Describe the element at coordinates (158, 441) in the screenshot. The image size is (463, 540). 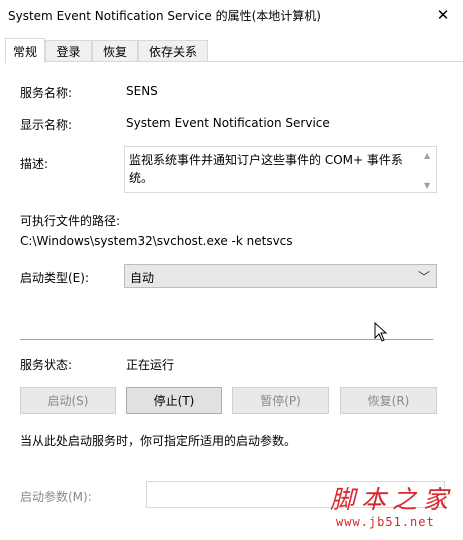
I see `start-params-hint: 当从此处启动服务时，你可指定所适用的启动参数。` at that location.